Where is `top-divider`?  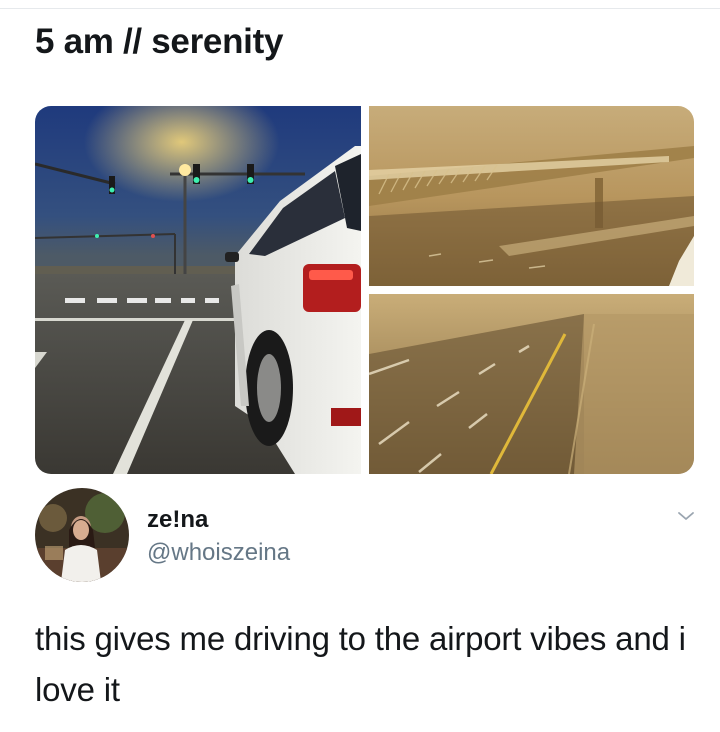
top-divider is located at coordinates (360, 8).